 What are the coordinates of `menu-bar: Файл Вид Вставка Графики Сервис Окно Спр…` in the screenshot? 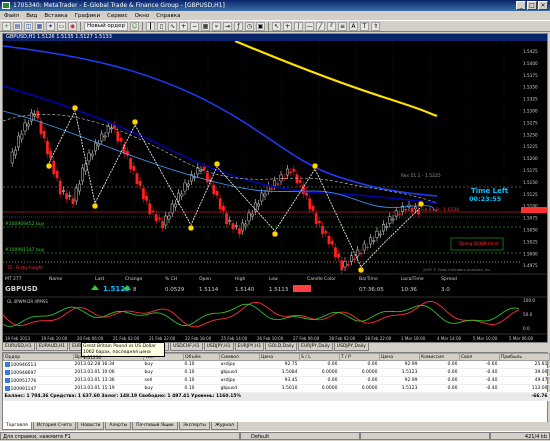 It's located at (275, 15).